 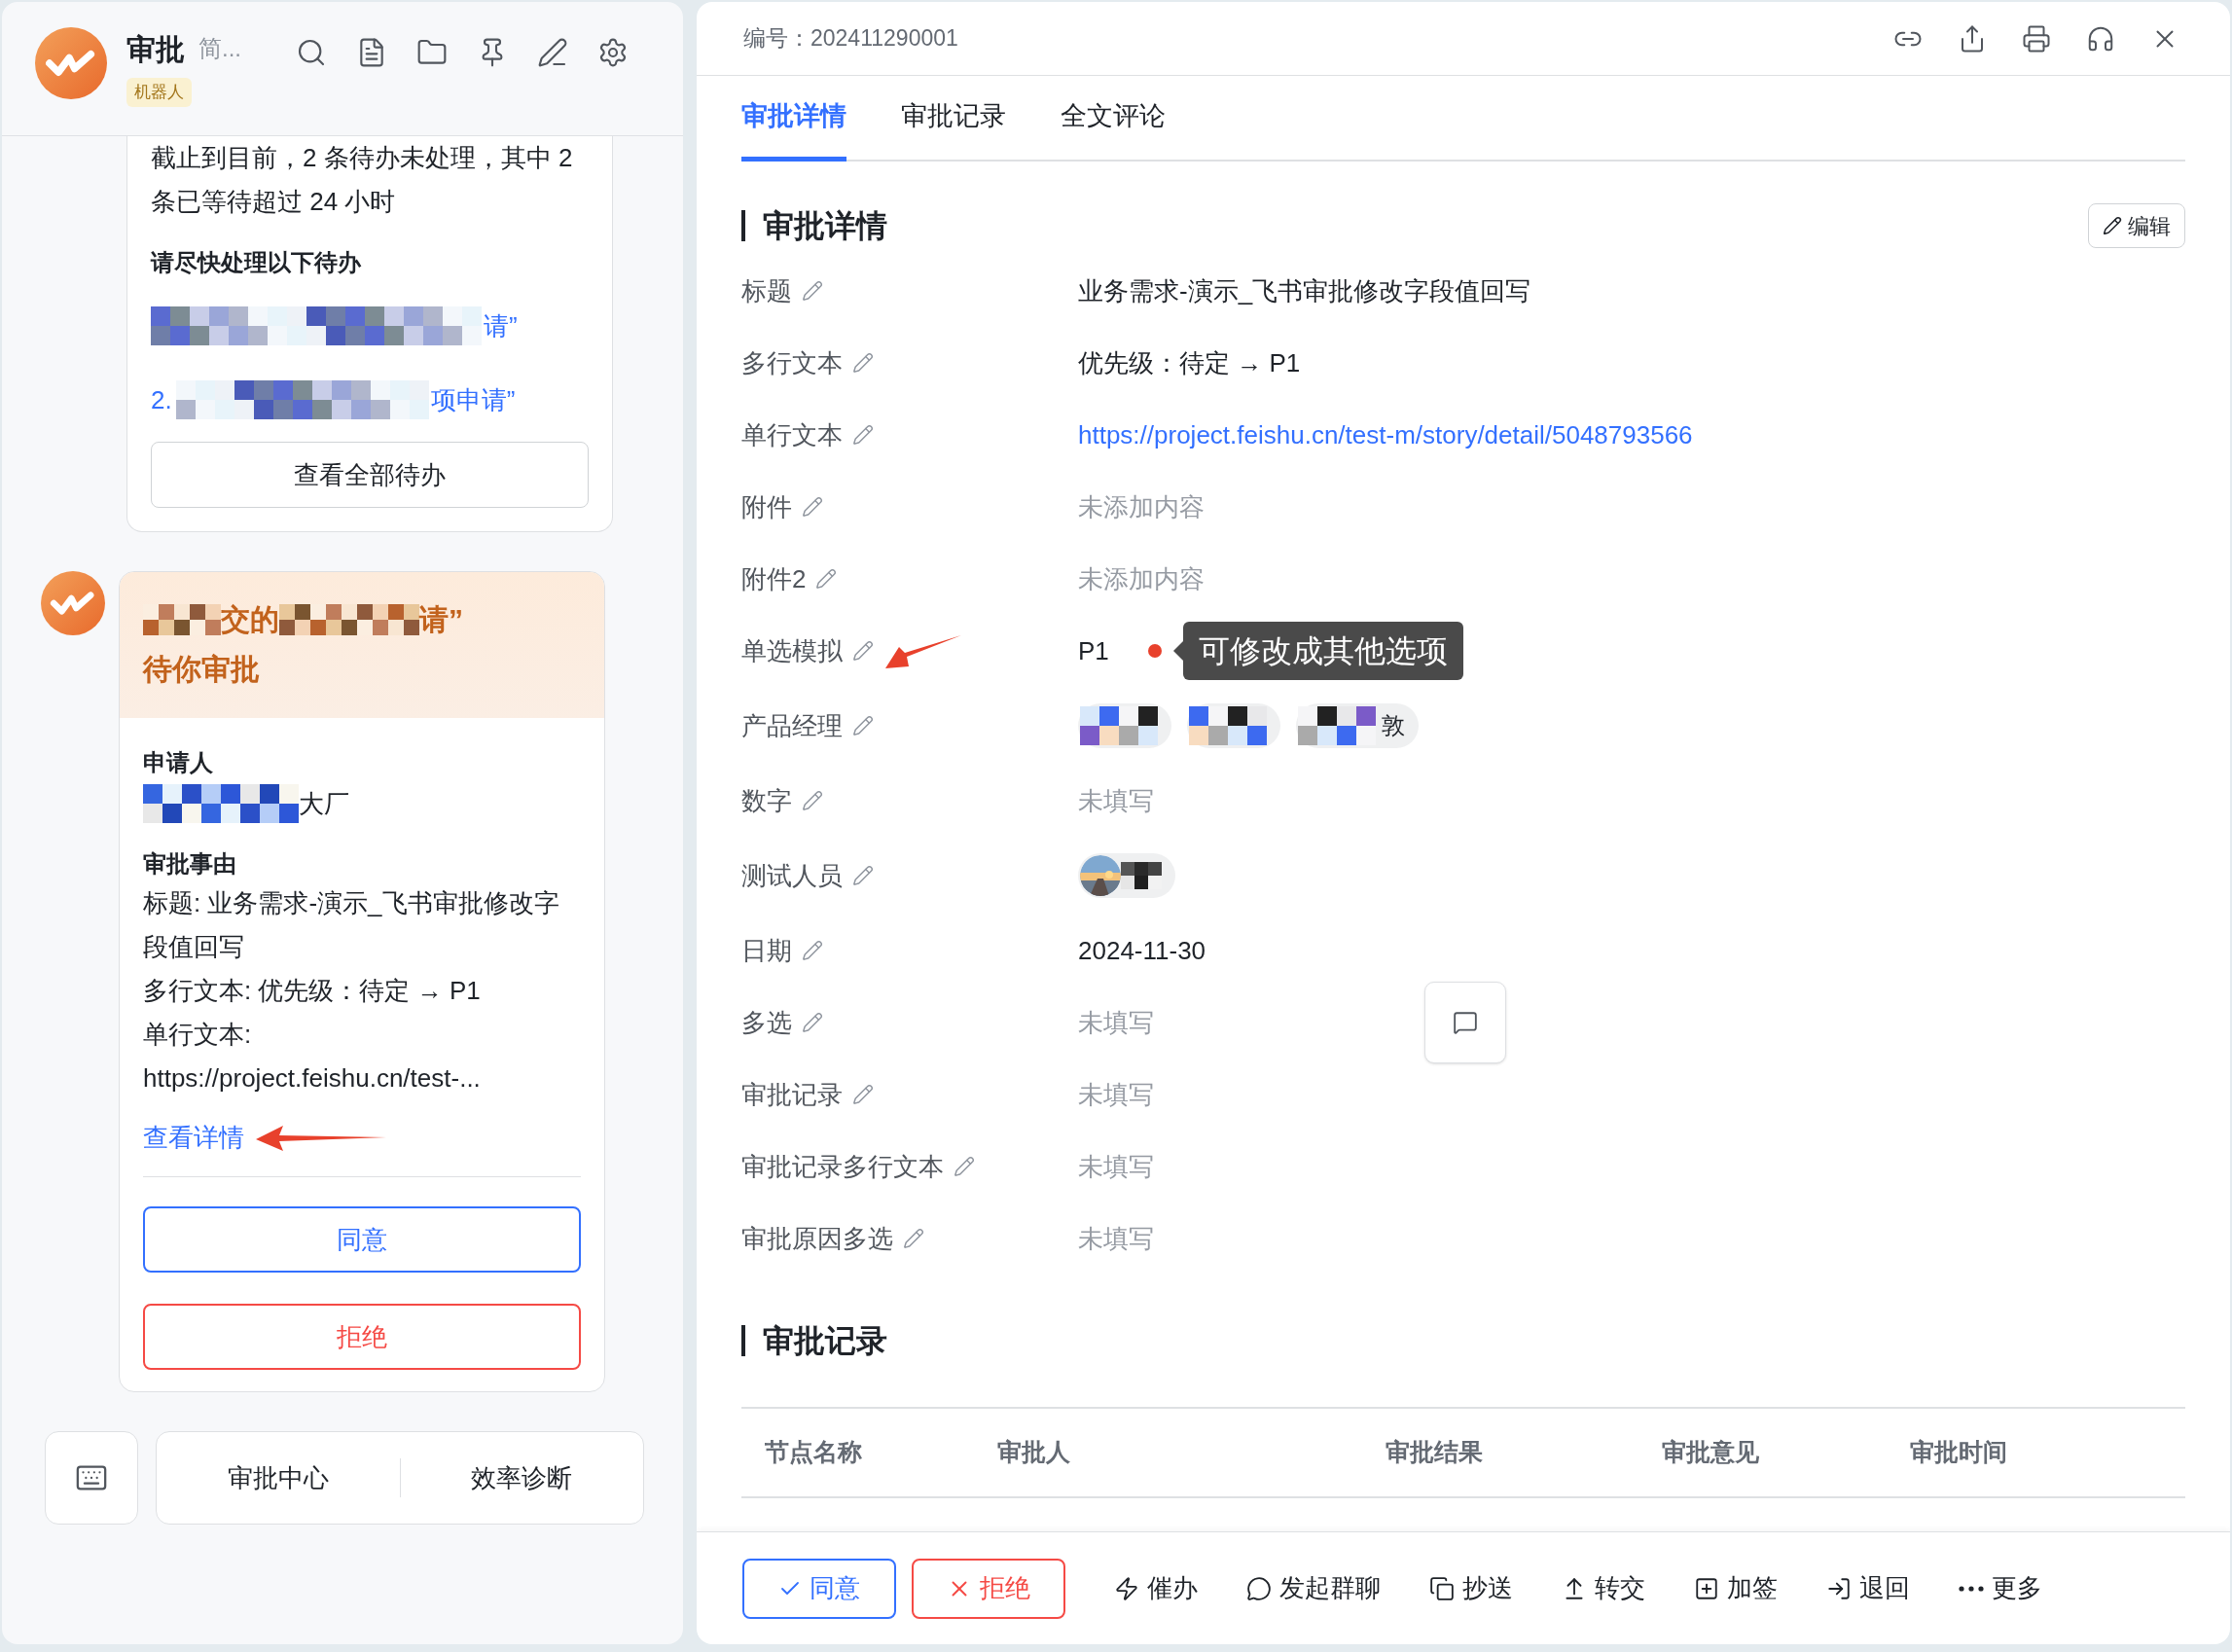 What do you see at coordinates (766, 290) in the screenshot?
I see `field-label: 标题` at bounding box center [766, 290].